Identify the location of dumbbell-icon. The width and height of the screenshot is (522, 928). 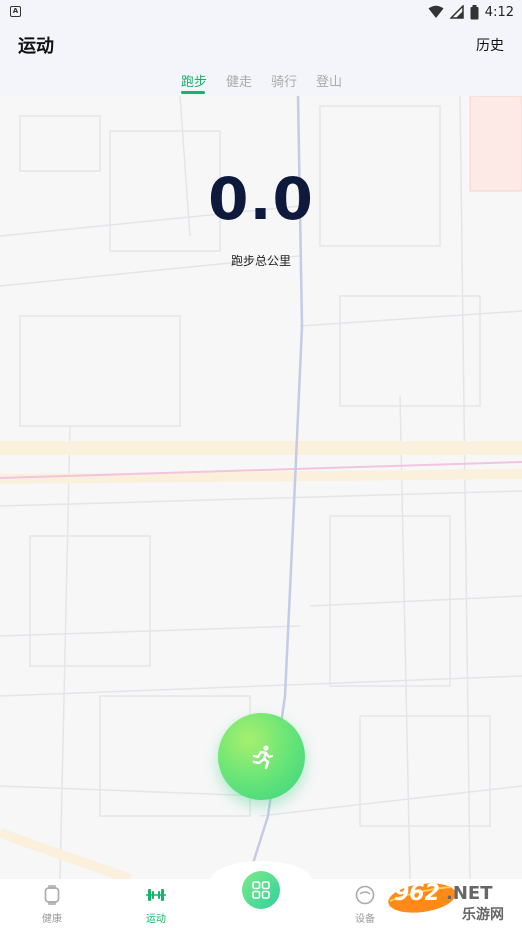
(156, 895).